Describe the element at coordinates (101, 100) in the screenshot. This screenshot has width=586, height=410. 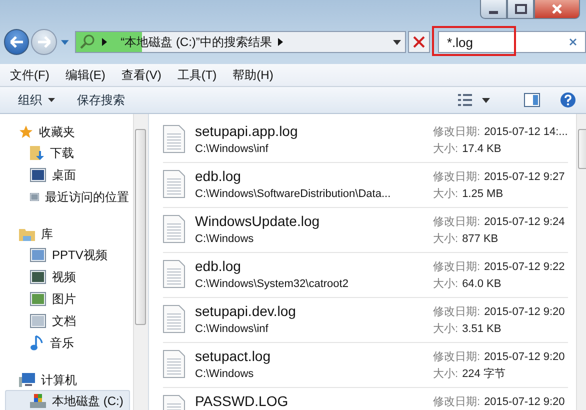
I see `save-search-button: 保存搜索` at that location.